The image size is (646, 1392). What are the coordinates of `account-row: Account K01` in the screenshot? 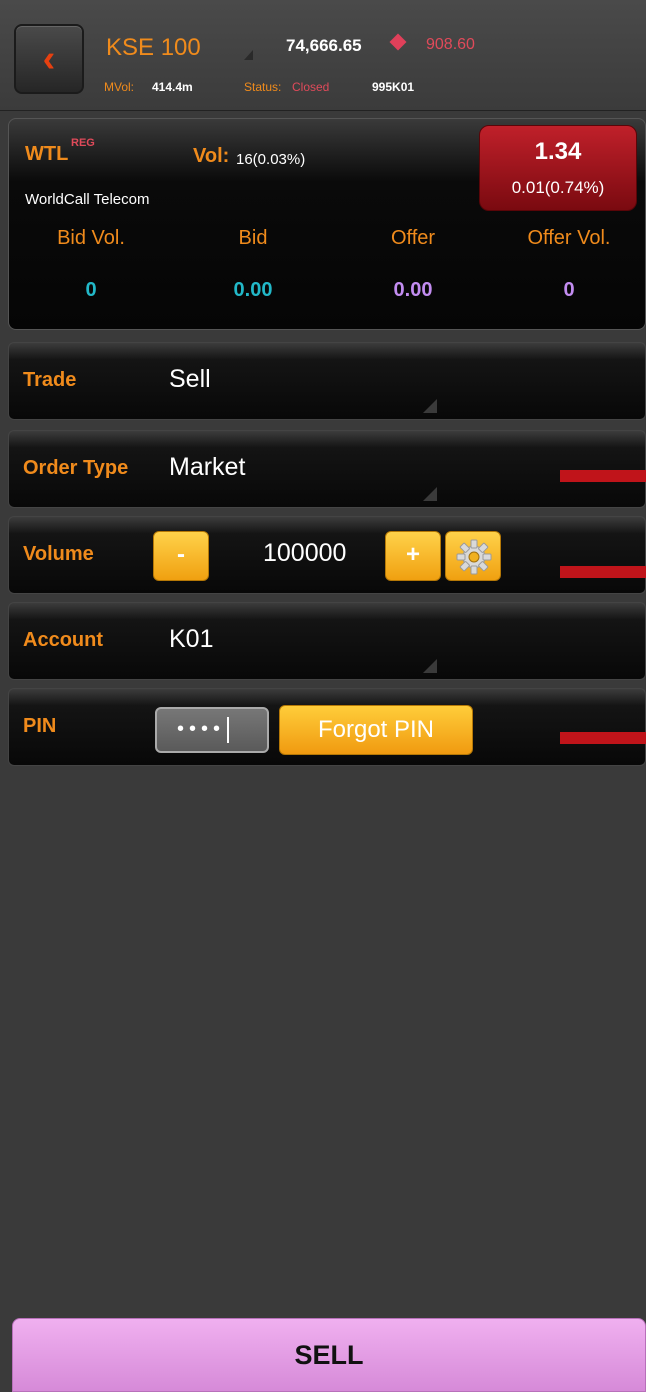 It's located at (327, 641).